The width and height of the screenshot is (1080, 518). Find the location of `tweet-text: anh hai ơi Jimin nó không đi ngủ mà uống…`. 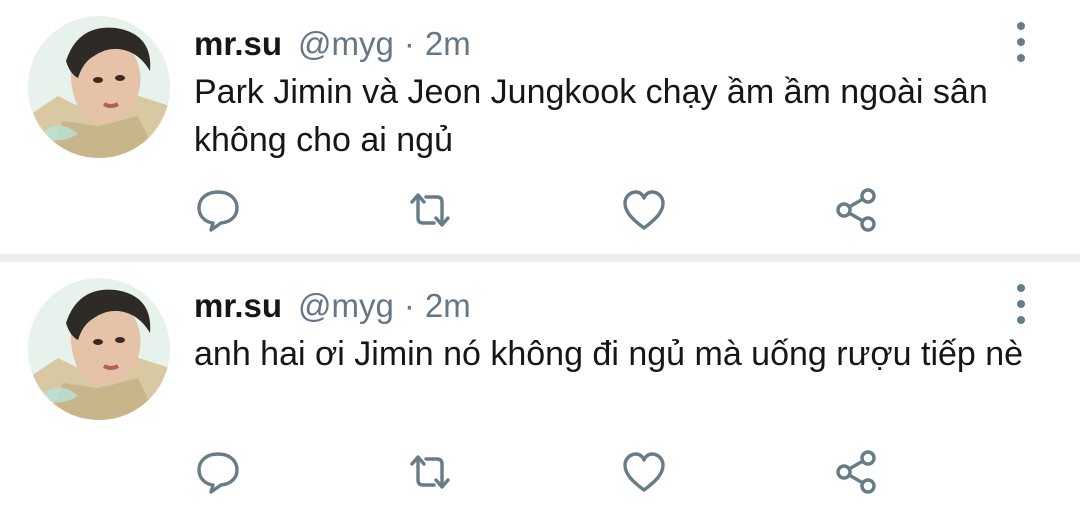

tweet-text: anh hai ơi Jimin nó không đi ngủ mà uống… is located at coordinates (609, 354).